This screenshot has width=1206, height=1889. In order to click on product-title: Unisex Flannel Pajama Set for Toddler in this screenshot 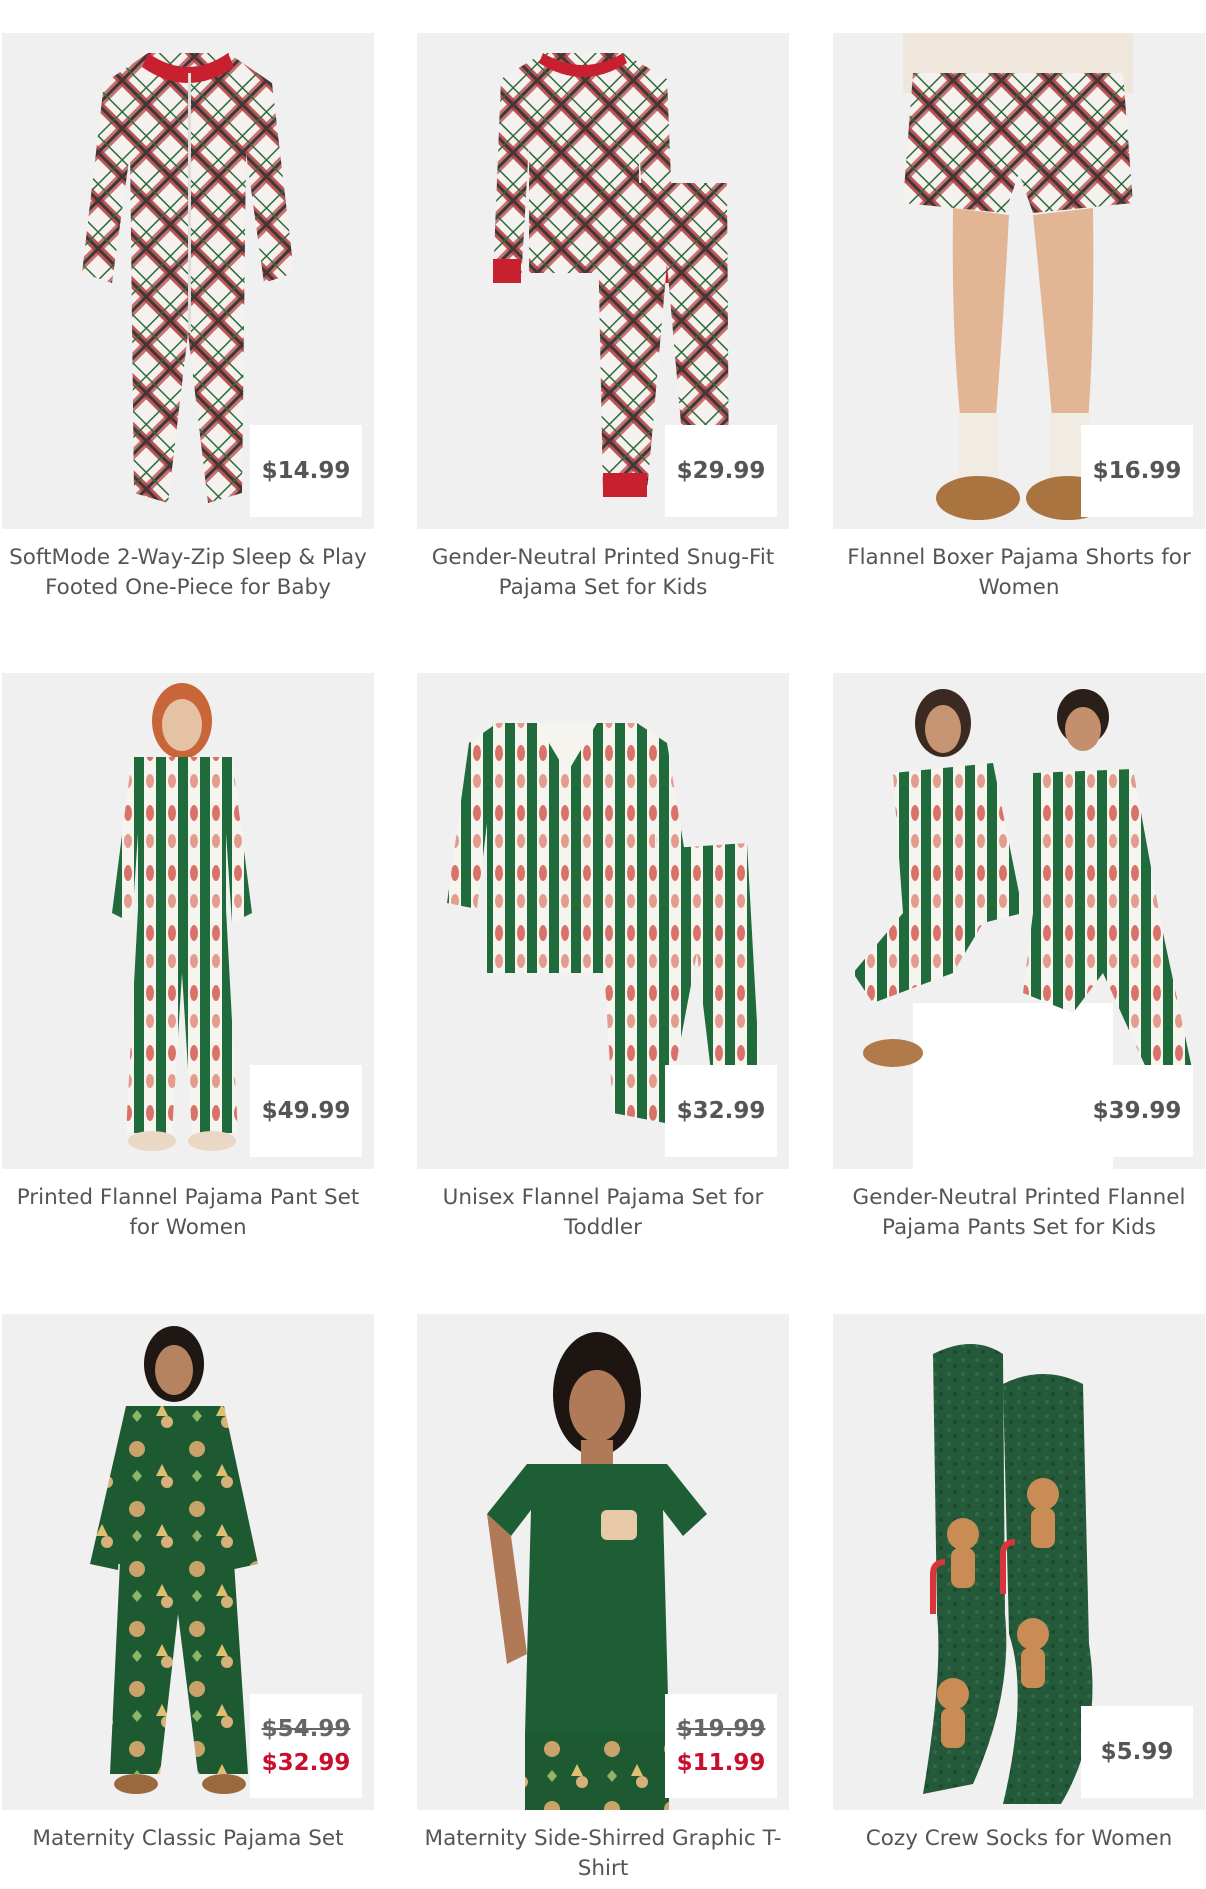, I will do `click(603, 1206)`.